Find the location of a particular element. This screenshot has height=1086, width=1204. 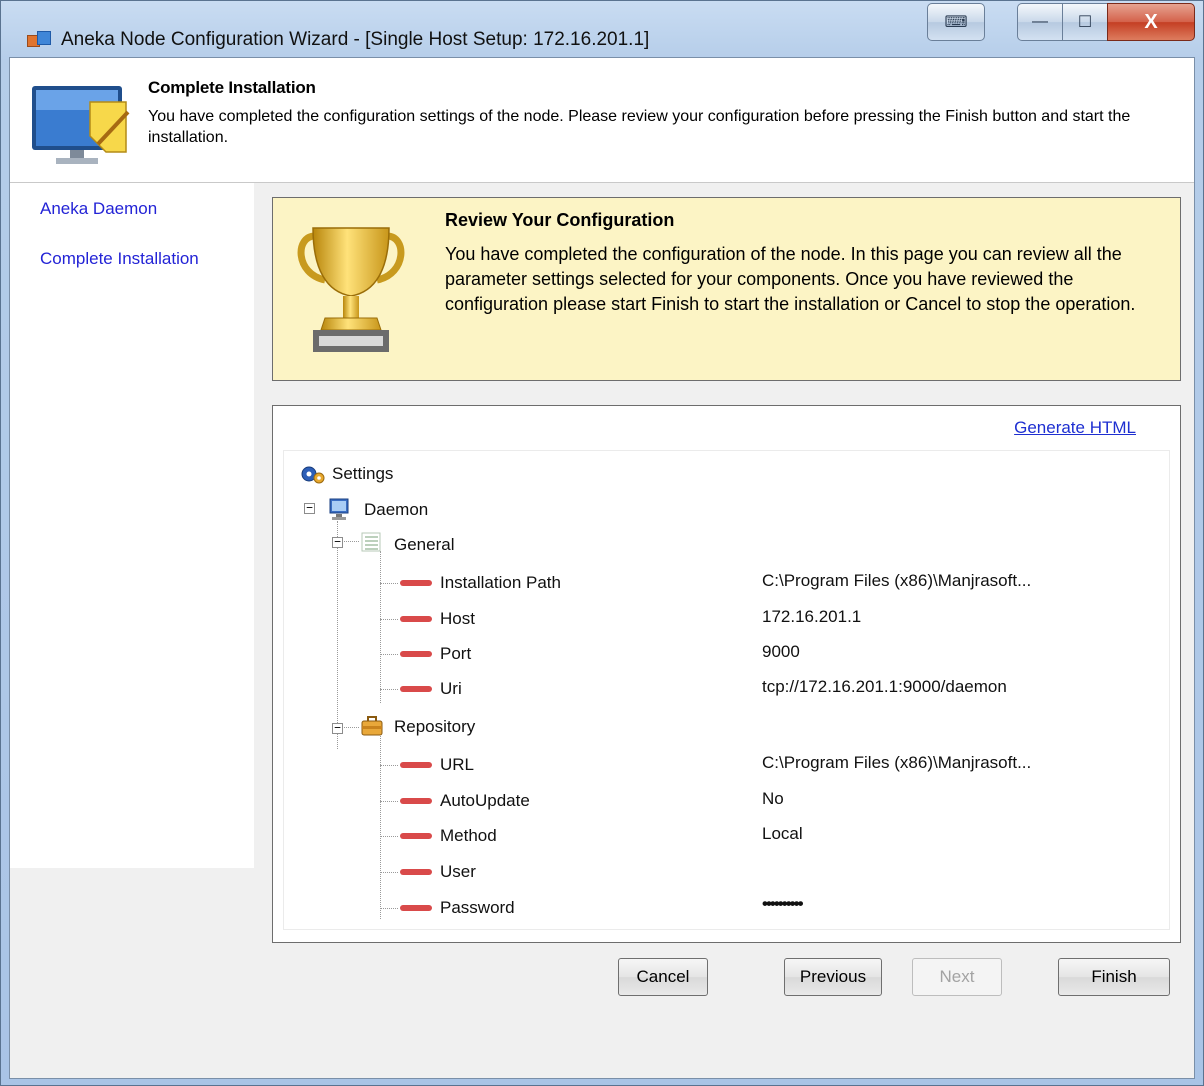

repository-collapse-toggle: − is located at coordinates (337, 728).